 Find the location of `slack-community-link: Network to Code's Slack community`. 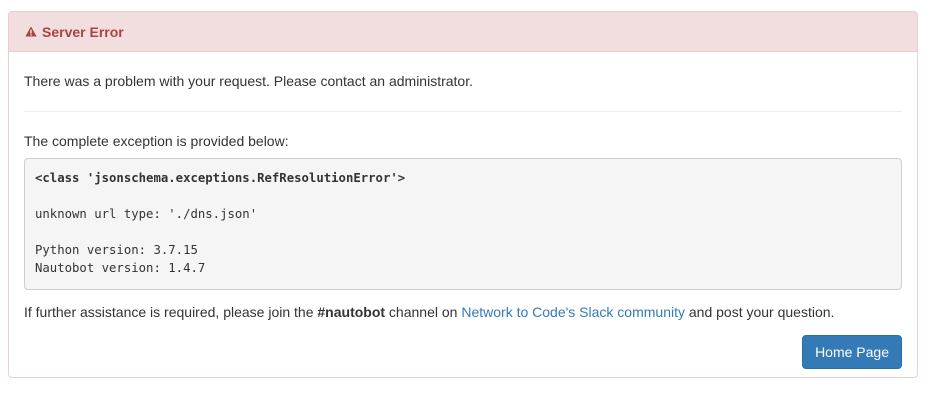

slack-community-link: Network to Code's Slack community is located at coordinates (573, 312).